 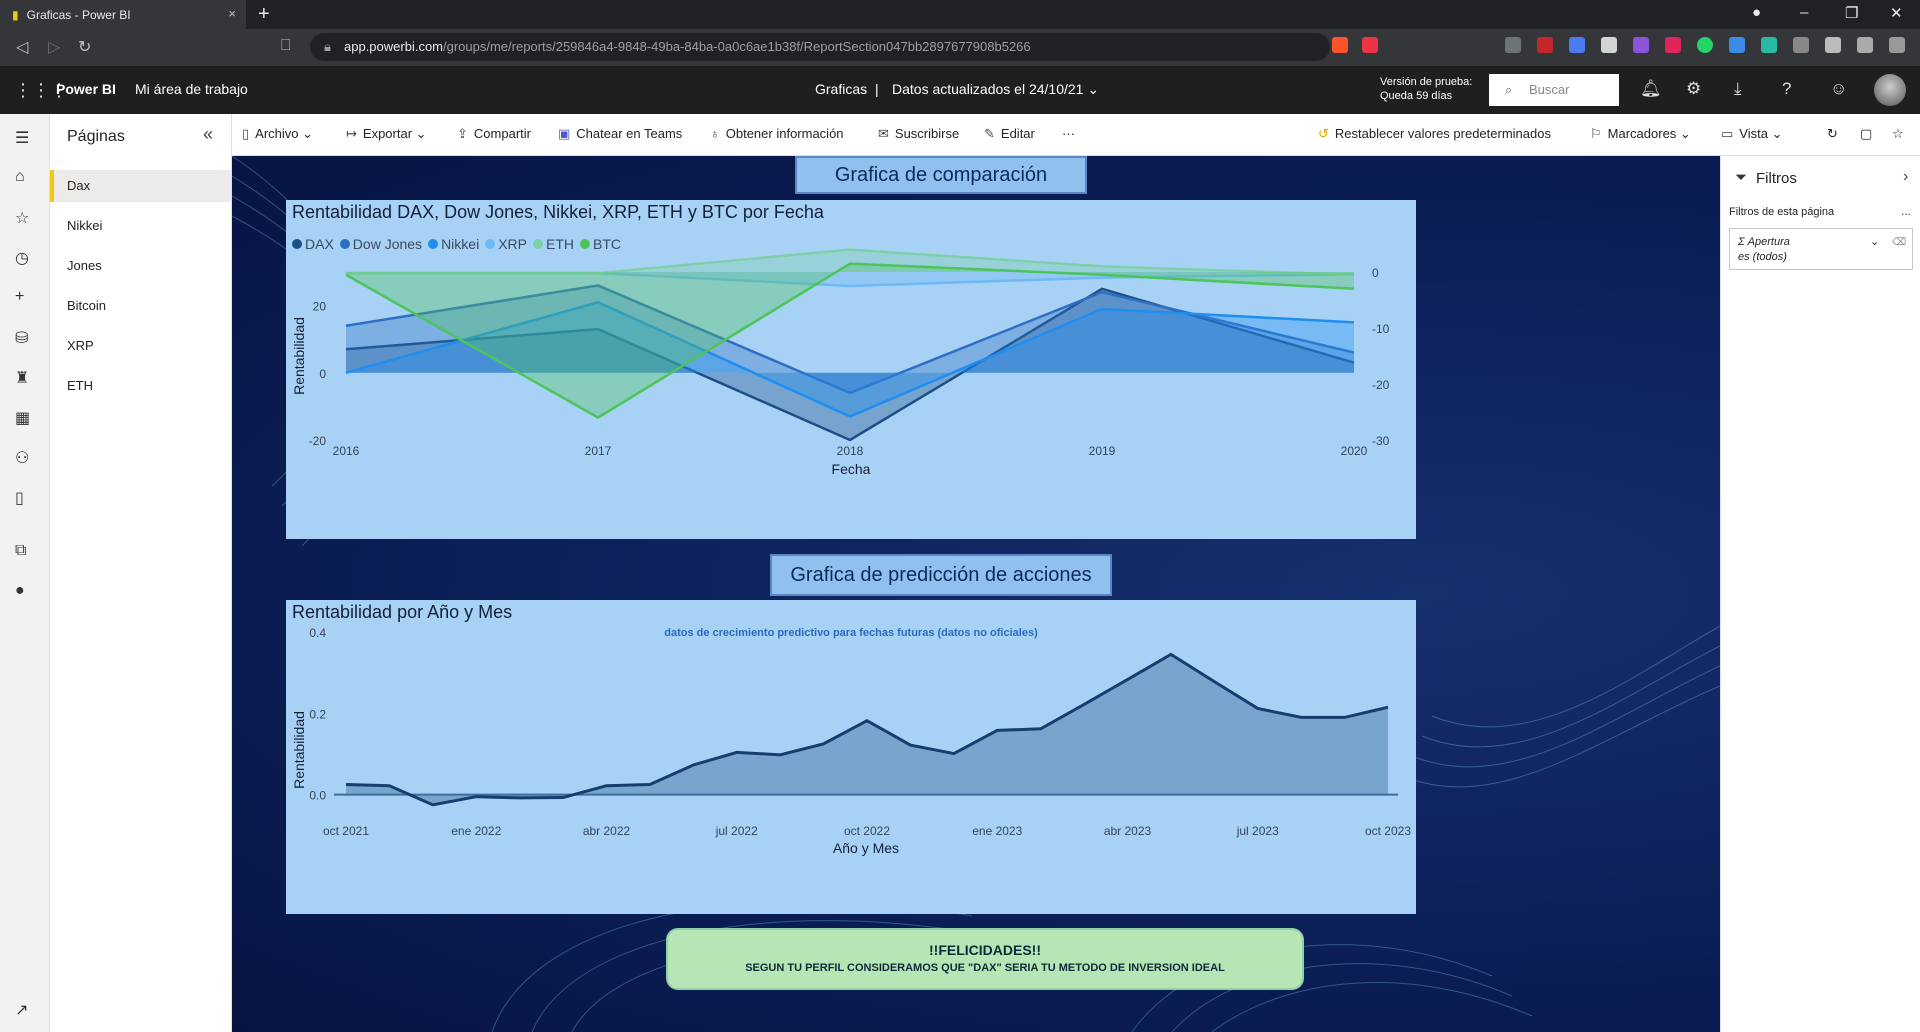 I want to click on x-axis-title: Fecha, so click(x=851, y=469).